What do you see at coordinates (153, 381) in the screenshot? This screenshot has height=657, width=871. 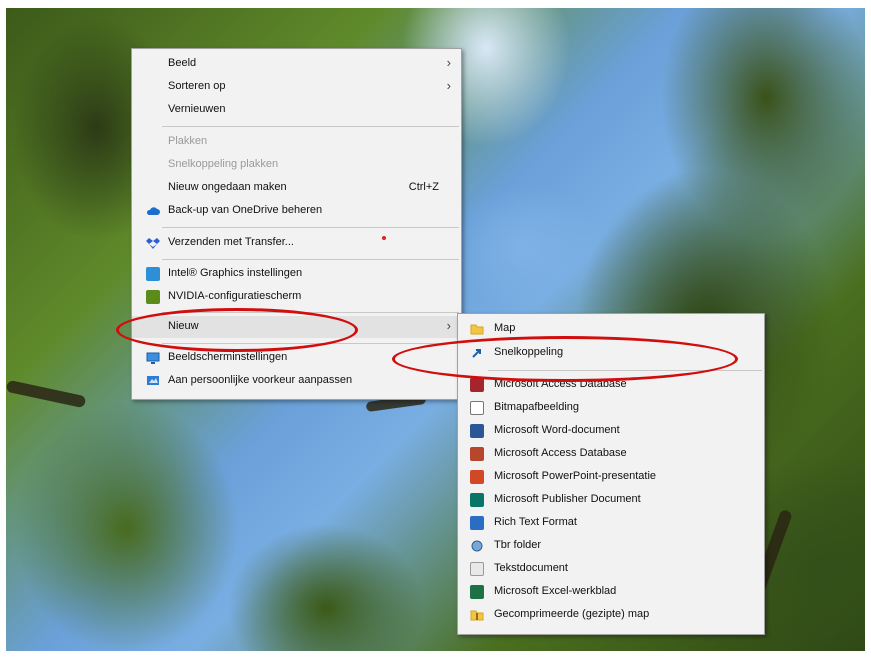 I see `personalize-icon` at bounding box center [153, 381].